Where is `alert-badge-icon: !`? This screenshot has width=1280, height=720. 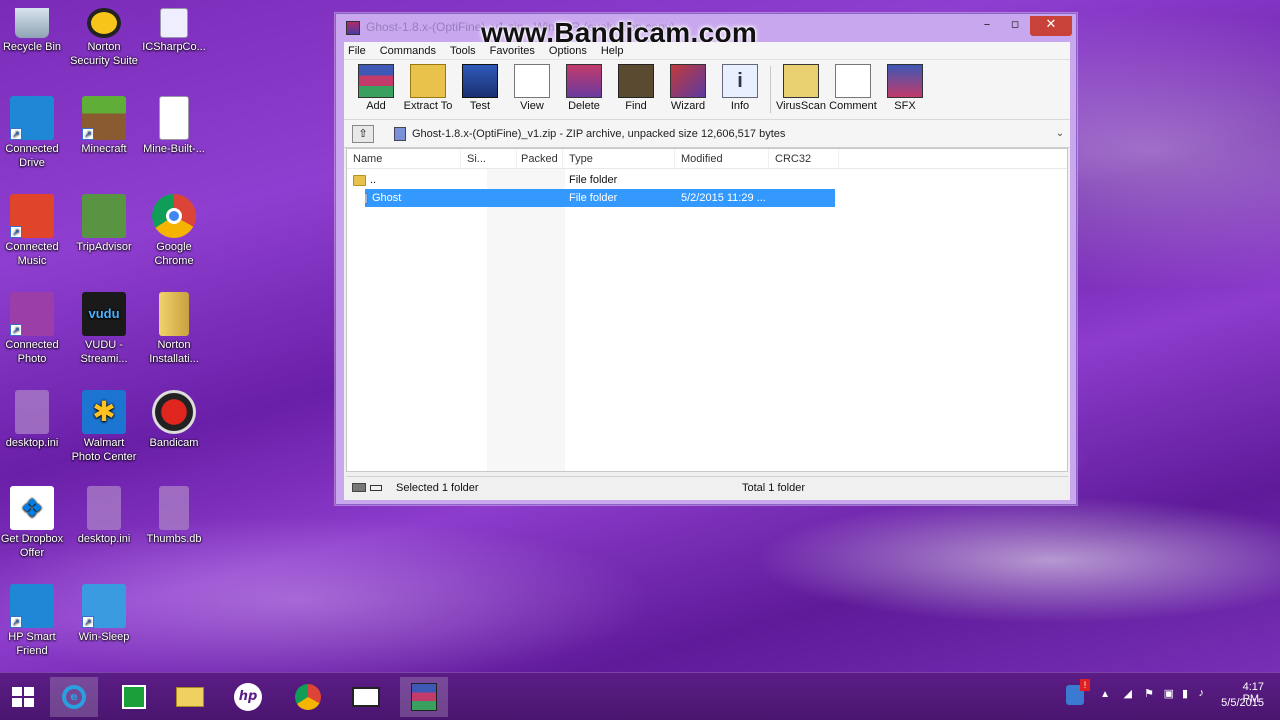 alert-badge-icon: ! is located at coordinates (1085, 685).